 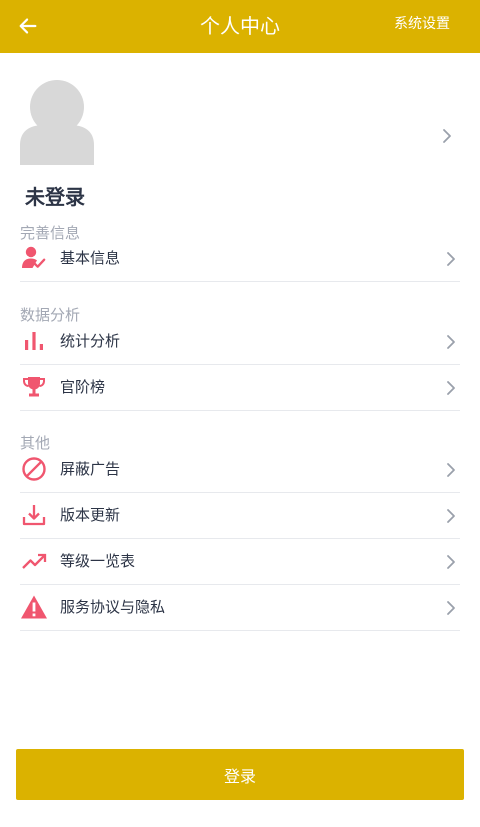 I want to click on top-bar: 个人中心 系统设置, so click(x=240, y=26).